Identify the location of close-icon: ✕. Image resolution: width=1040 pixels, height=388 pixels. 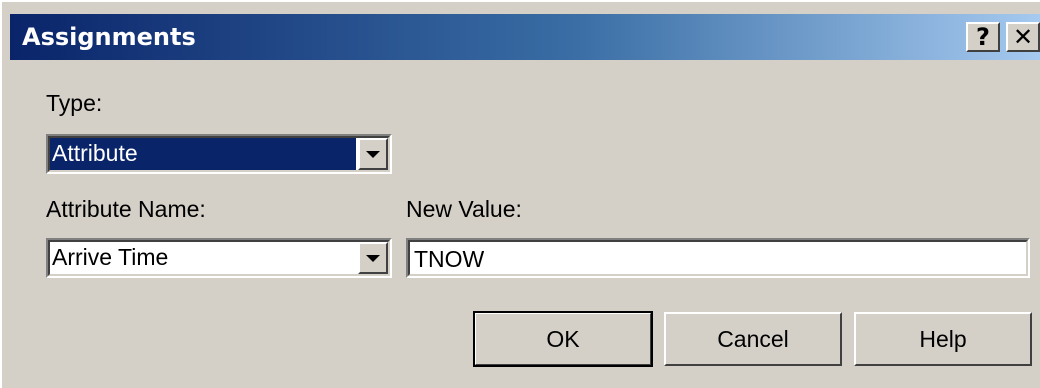
(1023, 37).